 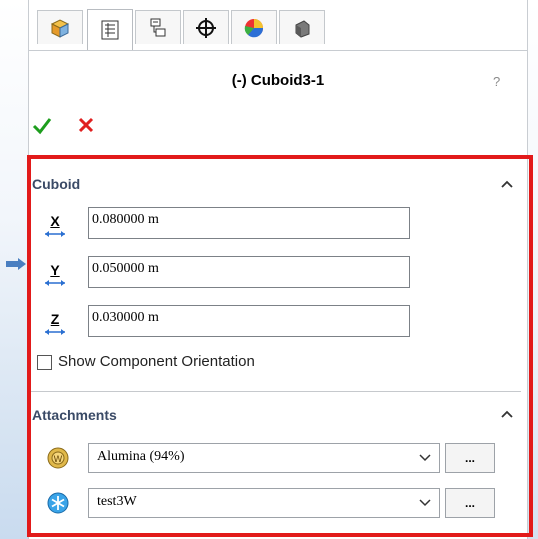 I want to click on tab-property-manager, so click(x=110, y=29).